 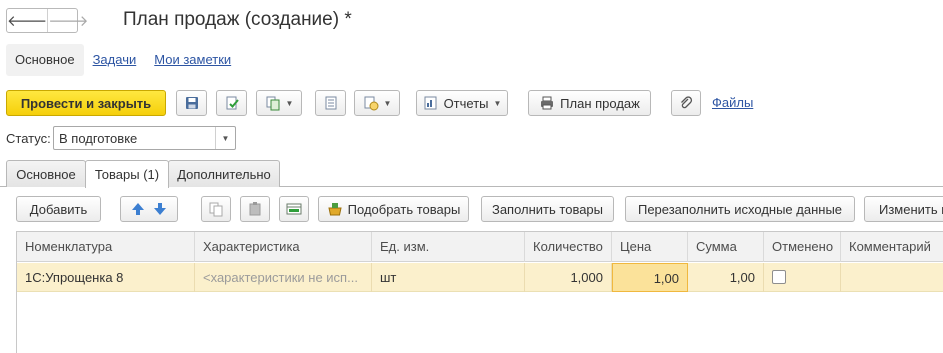 What do you see at coordinates (237, 19) in the screenshot?
I see `page-title: План продаж (создание) *` at bounding box center [237, 19].